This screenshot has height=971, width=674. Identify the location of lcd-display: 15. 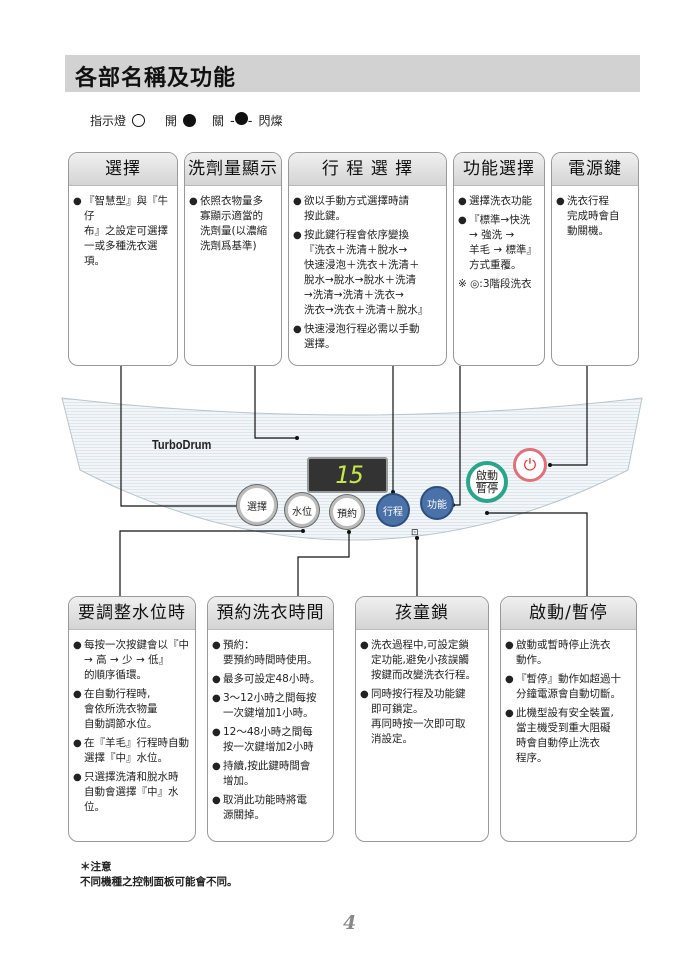
(347, 475).